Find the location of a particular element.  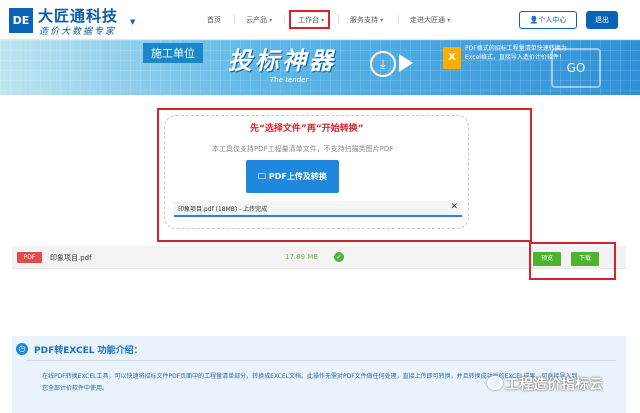

nav-home: 首页 is located at coordinates (214, 20).